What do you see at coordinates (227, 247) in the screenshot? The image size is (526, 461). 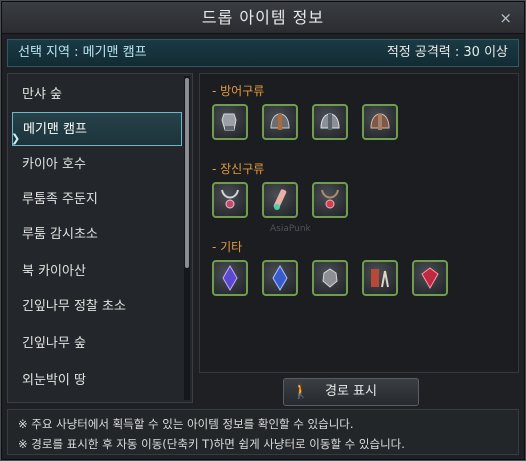 I see `section-label-etc: - 기타` at bounding box center [227, 247].